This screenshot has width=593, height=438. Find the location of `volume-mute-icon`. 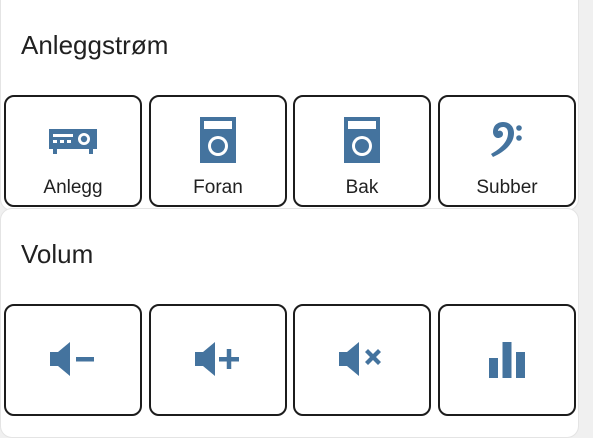

volume-mute-icon is located at coordinates (362, 359).